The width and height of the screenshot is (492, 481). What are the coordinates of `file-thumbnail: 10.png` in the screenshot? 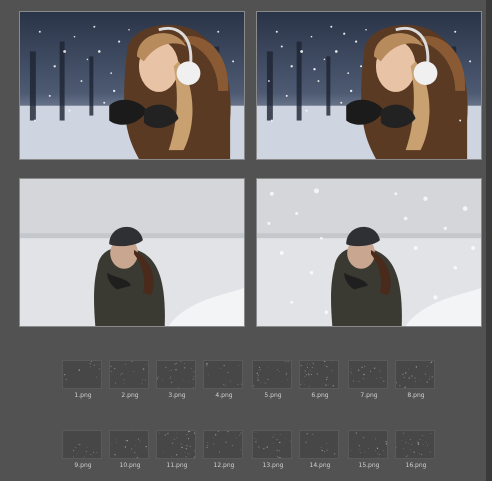 It's located at (131, 453).